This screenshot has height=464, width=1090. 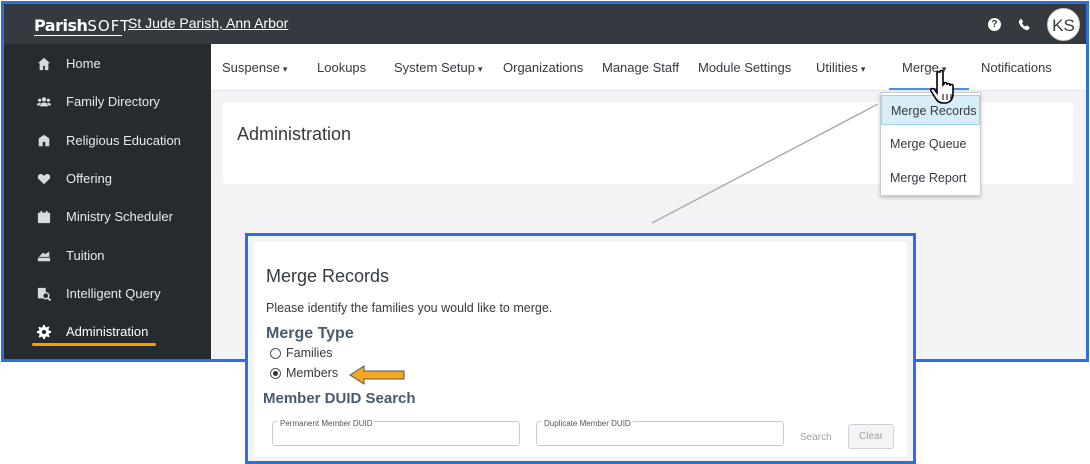 I want to click on nav-label: Manage Staff, so click(x=641, y=67).